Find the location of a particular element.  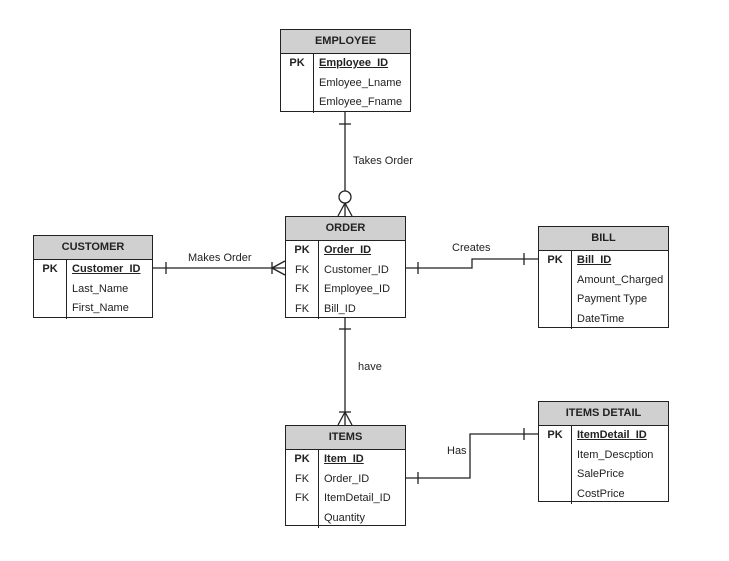

attribute-row: FK Employee_ID is located at coordinates (345, 290).